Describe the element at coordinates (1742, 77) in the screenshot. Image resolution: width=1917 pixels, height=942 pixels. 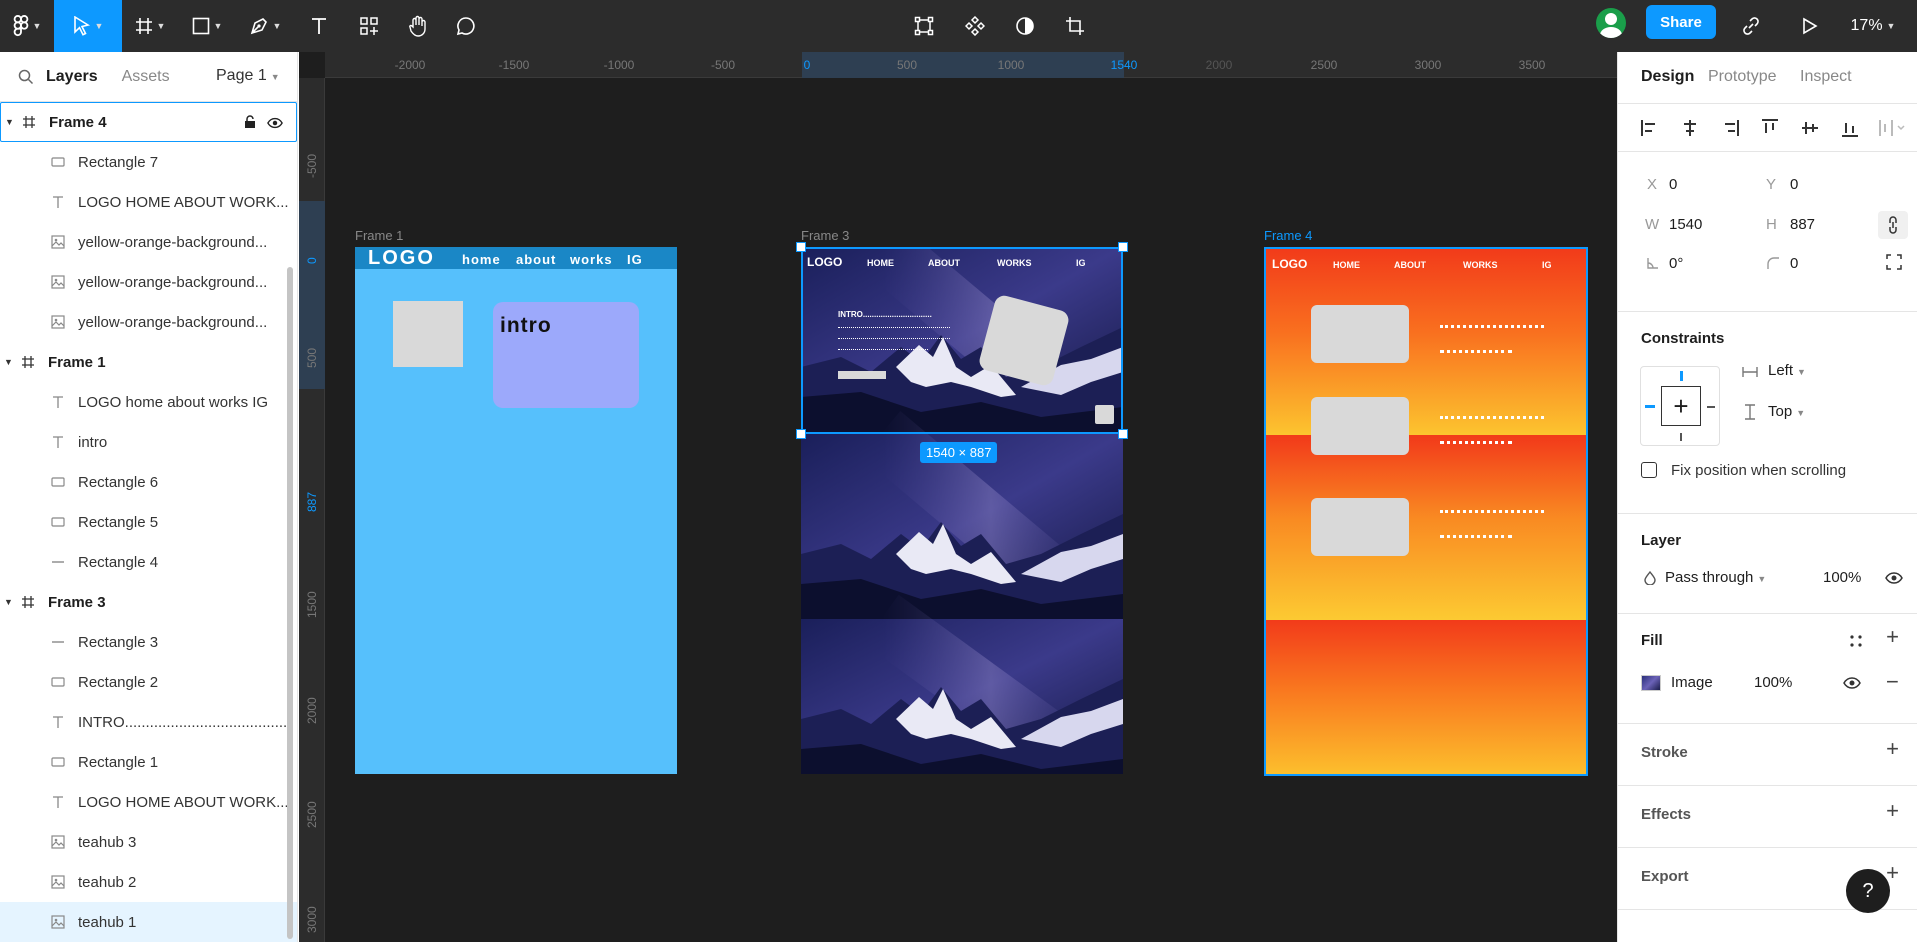
I see `tab-prototype: Prototype` at that location.